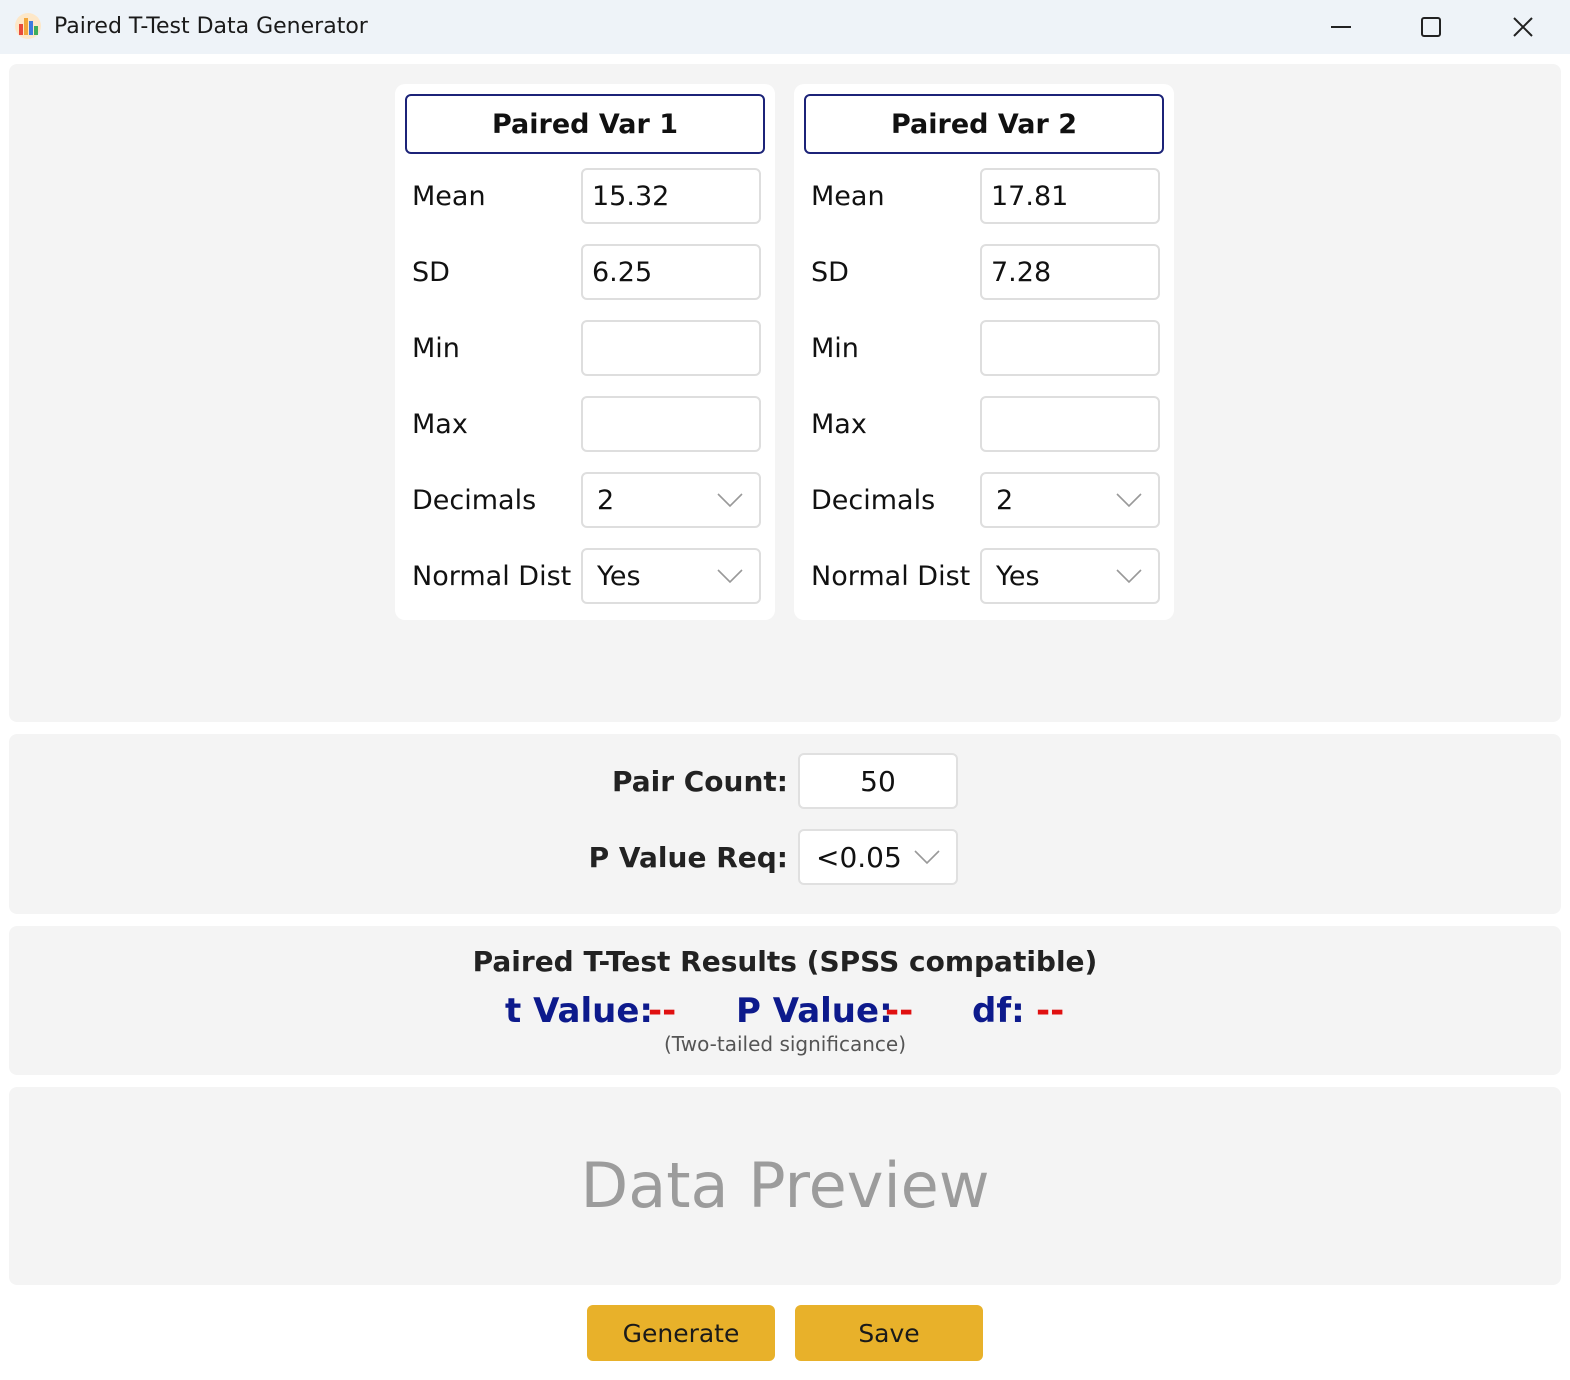 The image size is (1570, 1380). What do you see at coordinates (492, 576) in the screenshot?
I see `var1-normal-label: Normal Dist` at bounding box center [492, 576].